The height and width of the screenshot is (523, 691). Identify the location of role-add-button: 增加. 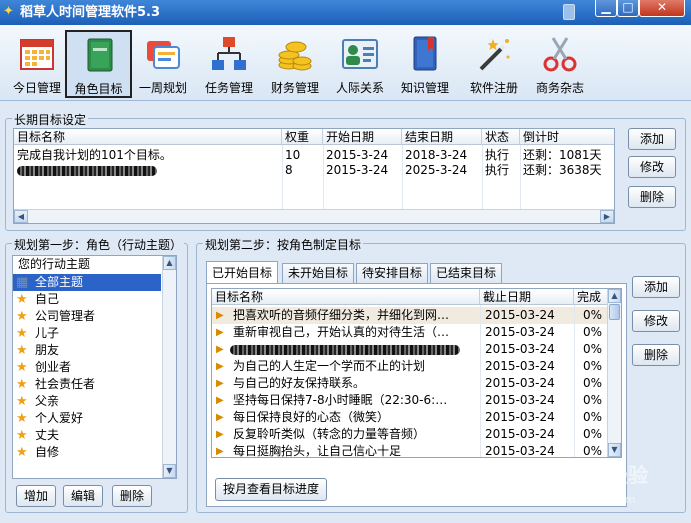
(36, 496).